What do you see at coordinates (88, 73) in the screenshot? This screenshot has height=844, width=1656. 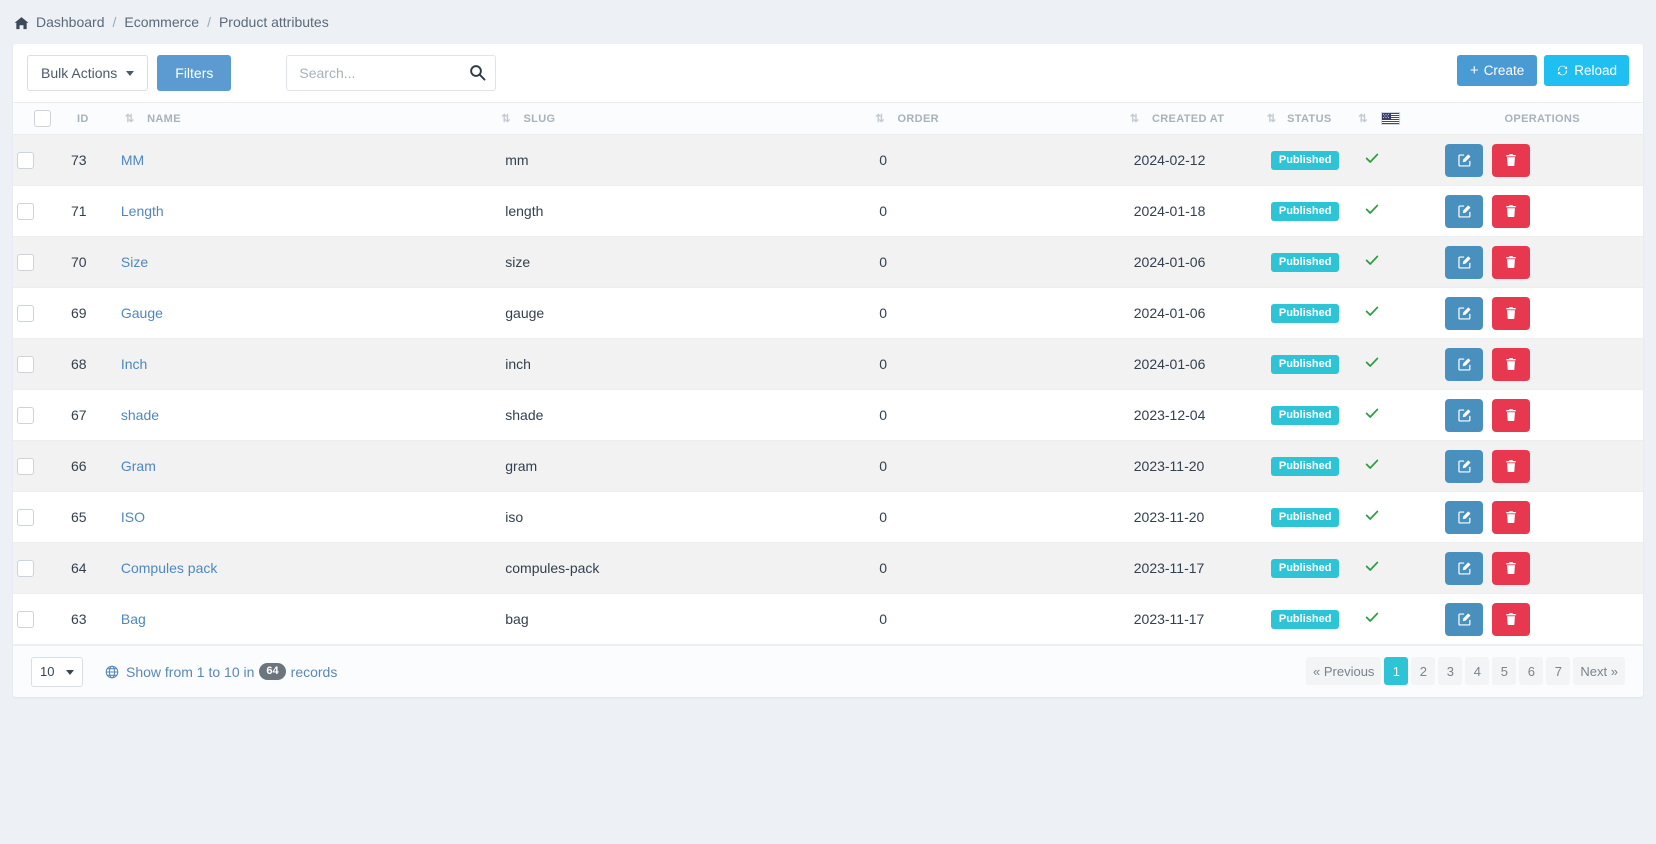 I see `bulk-actions-dropdown: Bulk Actions` at bounding box center [88, 73].